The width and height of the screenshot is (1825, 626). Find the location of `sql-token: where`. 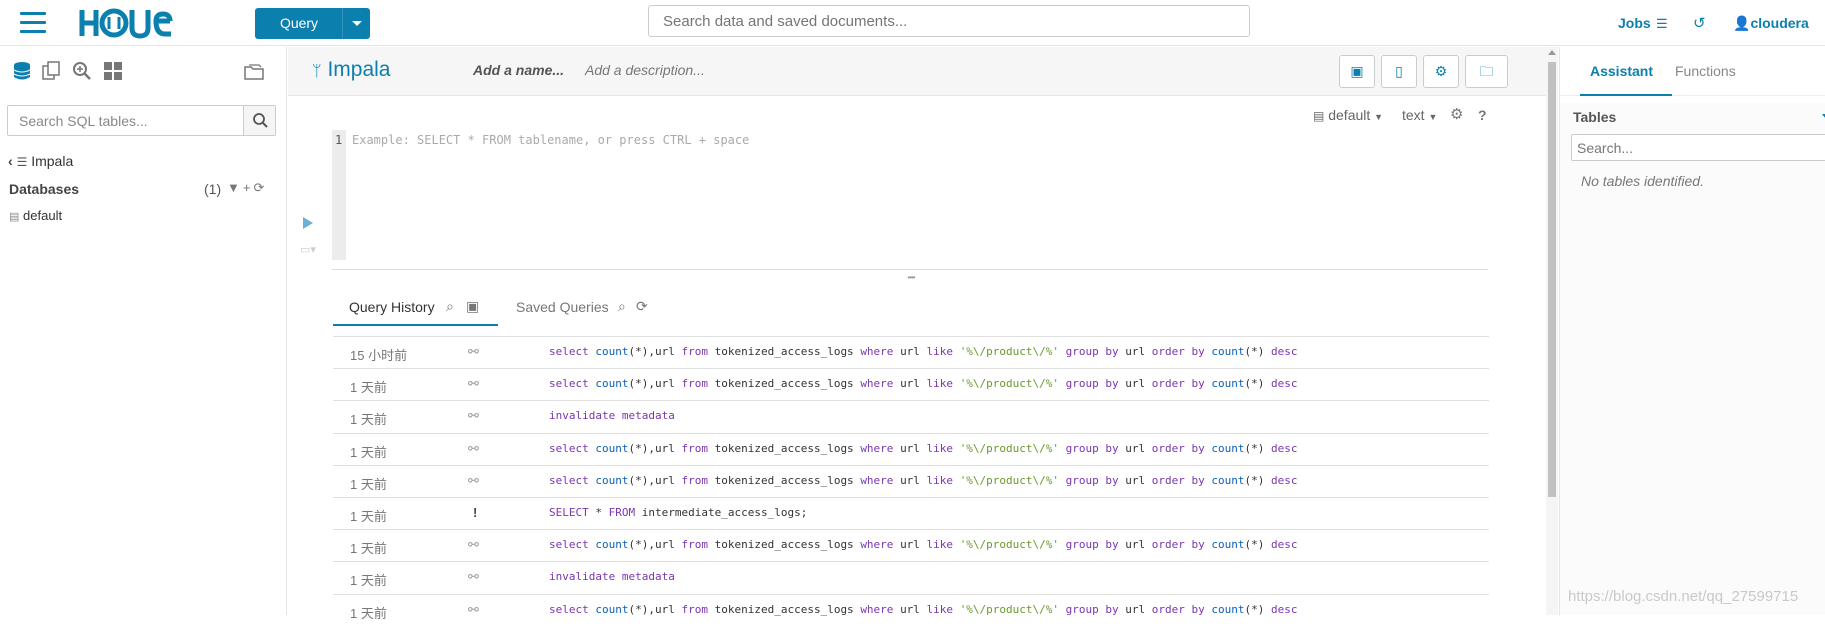

sql-token: where is located at coordinates (877, 384).